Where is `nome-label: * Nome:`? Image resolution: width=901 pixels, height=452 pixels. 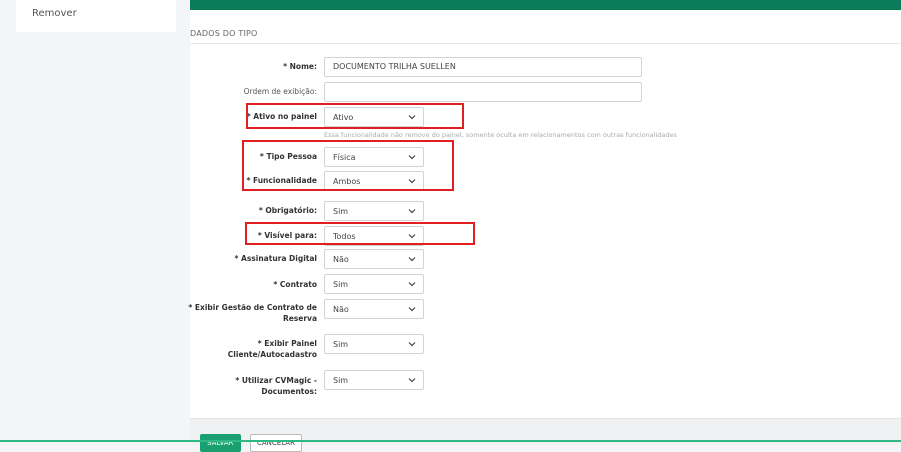 nome-label: * Nome: is located at coordinates (300, 66).